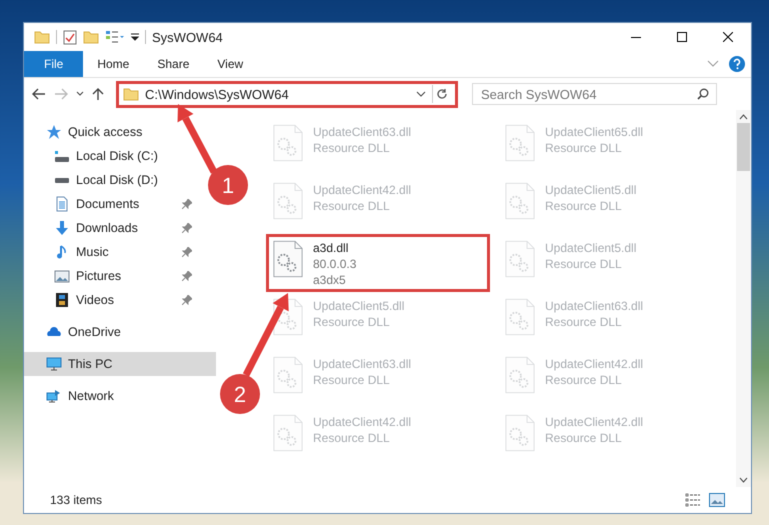 The image size is (769, 525). I want to click on sidebar-item: Quick access, so click(120, 132).